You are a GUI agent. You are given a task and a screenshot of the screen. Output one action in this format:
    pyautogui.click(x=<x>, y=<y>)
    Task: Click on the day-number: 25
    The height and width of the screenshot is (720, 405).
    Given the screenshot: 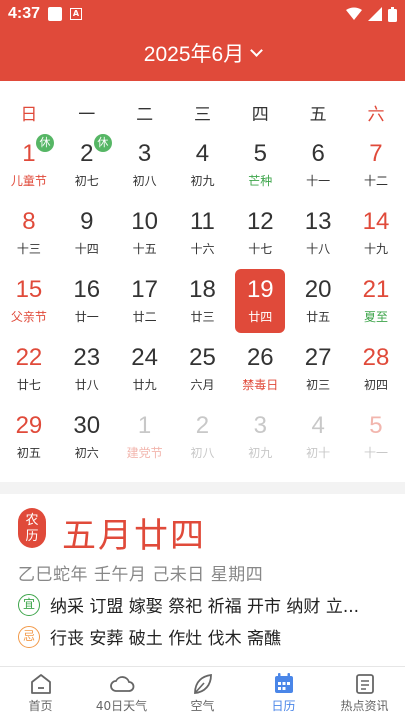 What is the action you would take?
    pyautogui.click(x=202, y=357)
    